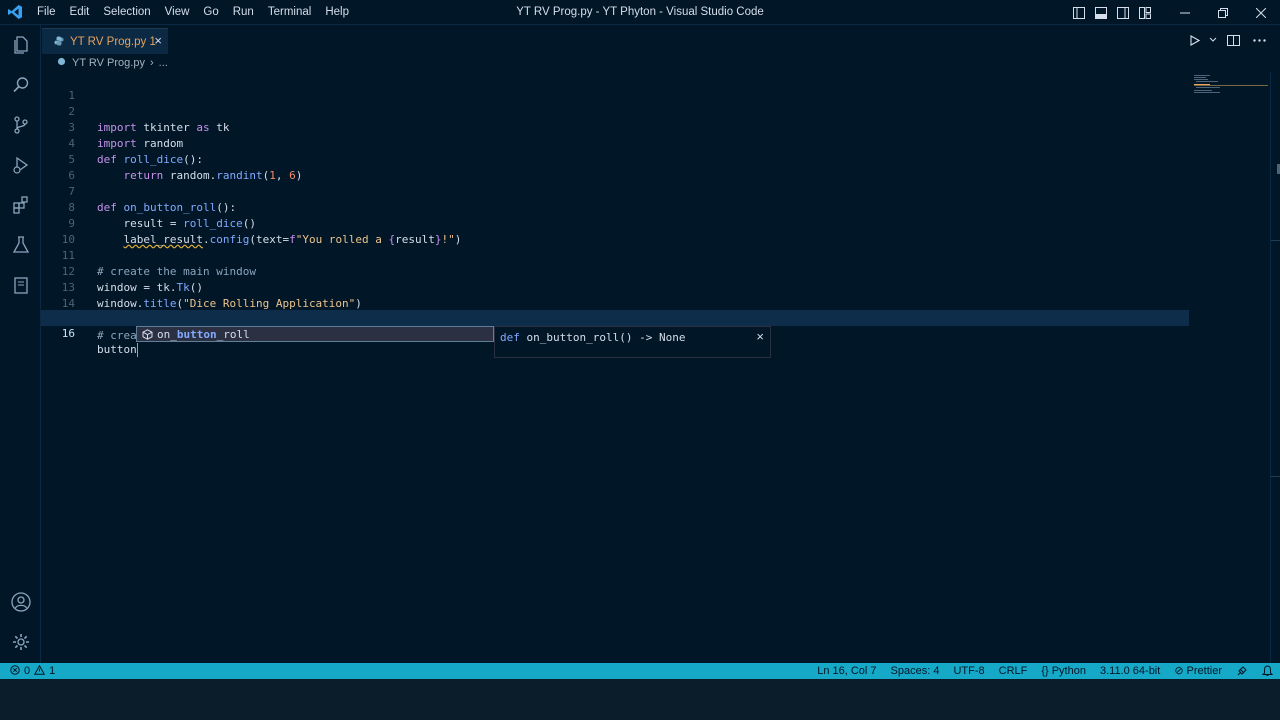 The height and width of the screenshot is (720, 1280). I want to click on code-line: 11 # create the main window, so click(616, 255).